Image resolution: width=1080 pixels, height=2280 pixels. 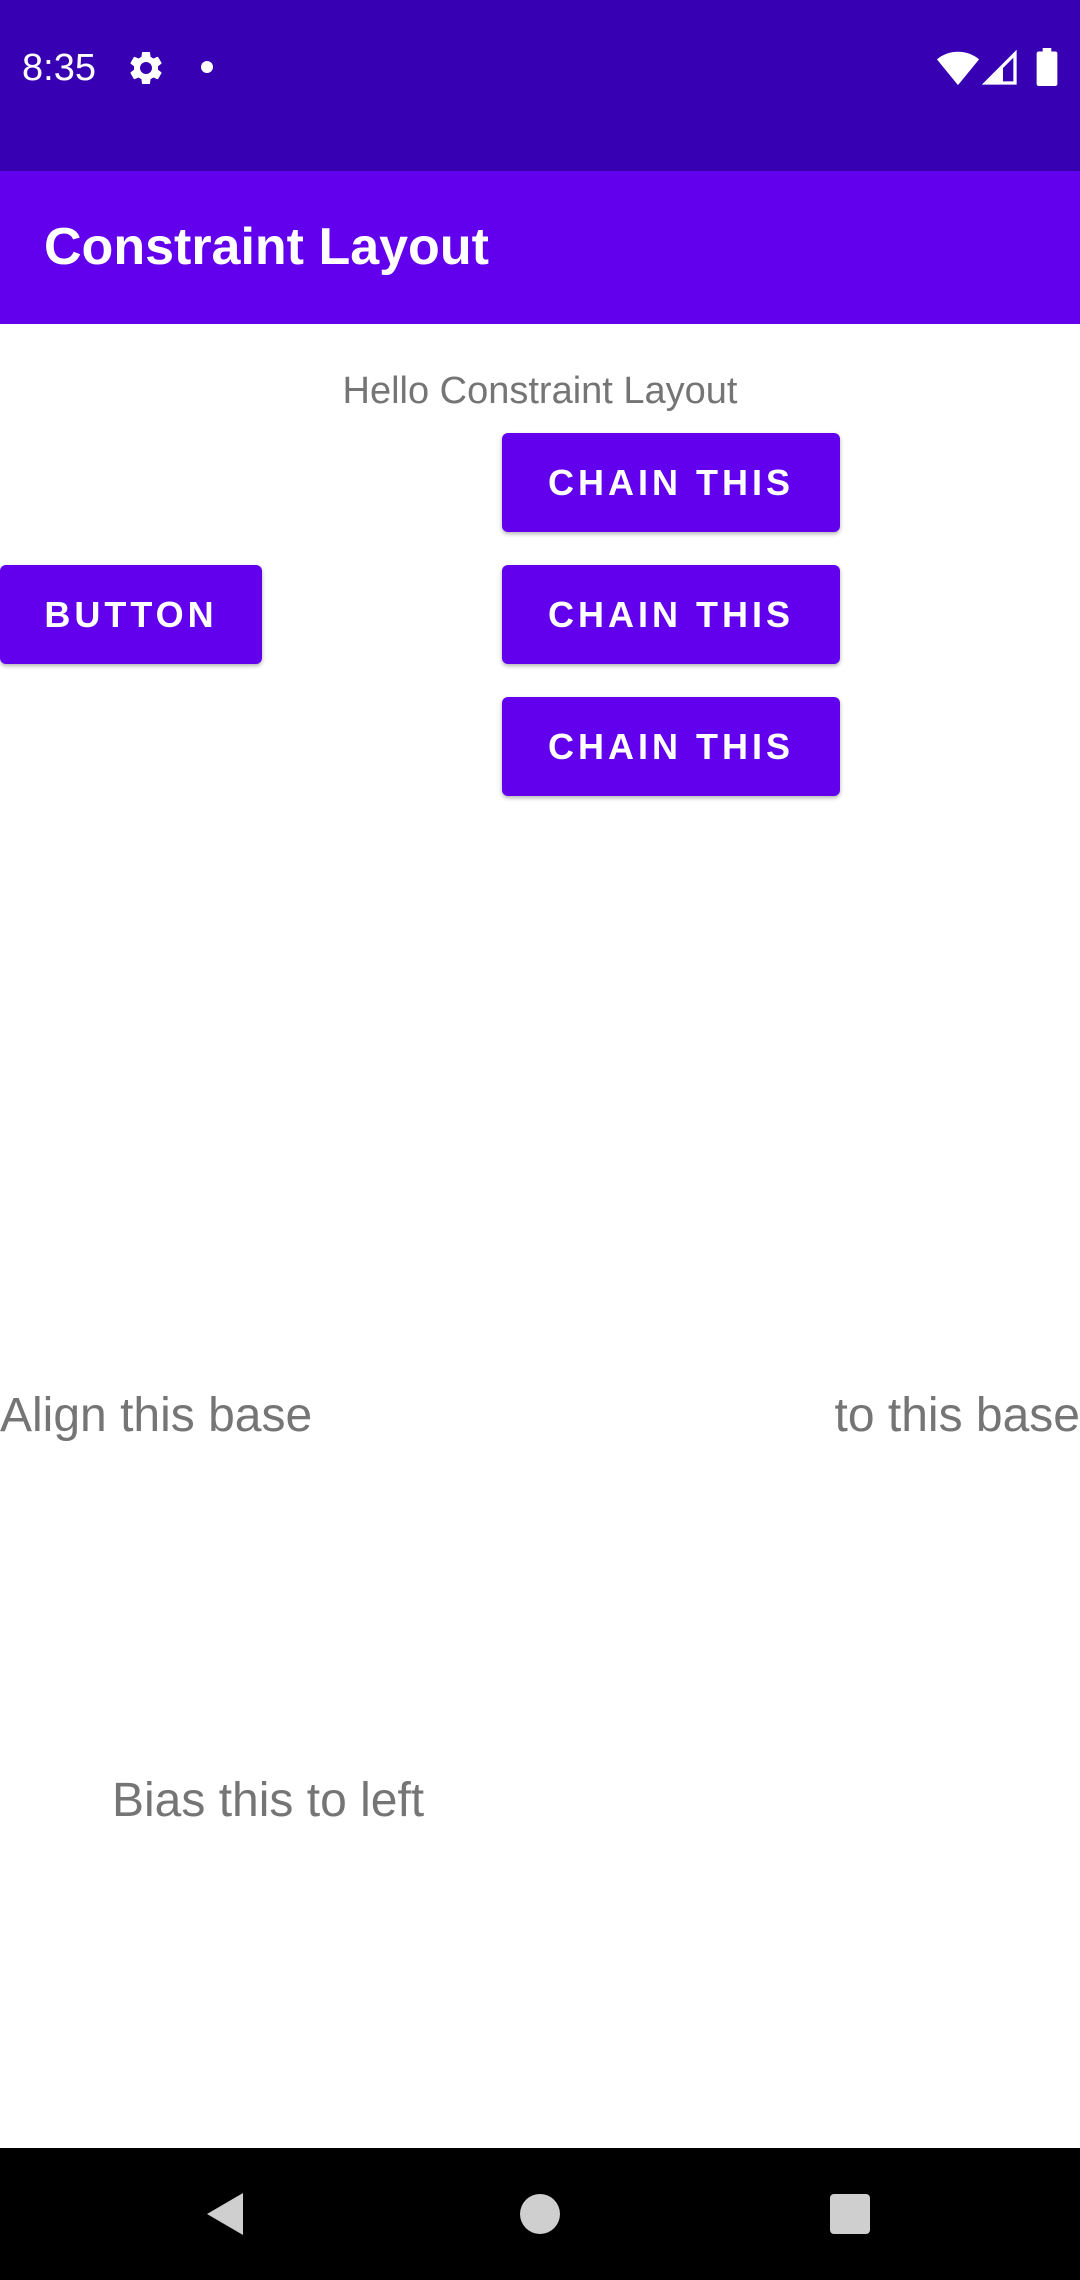 I want to click on to-base-text: to this base, so click(x=957, y=1415).